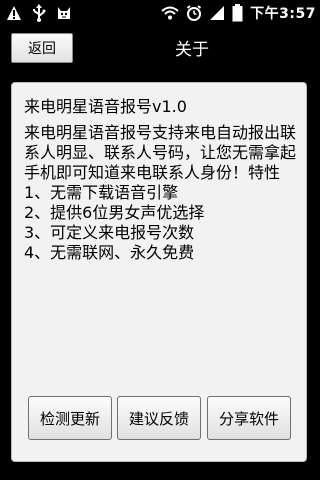 The image size is (320, 480). I want to click on back-button: 返回, so click(42, 48).